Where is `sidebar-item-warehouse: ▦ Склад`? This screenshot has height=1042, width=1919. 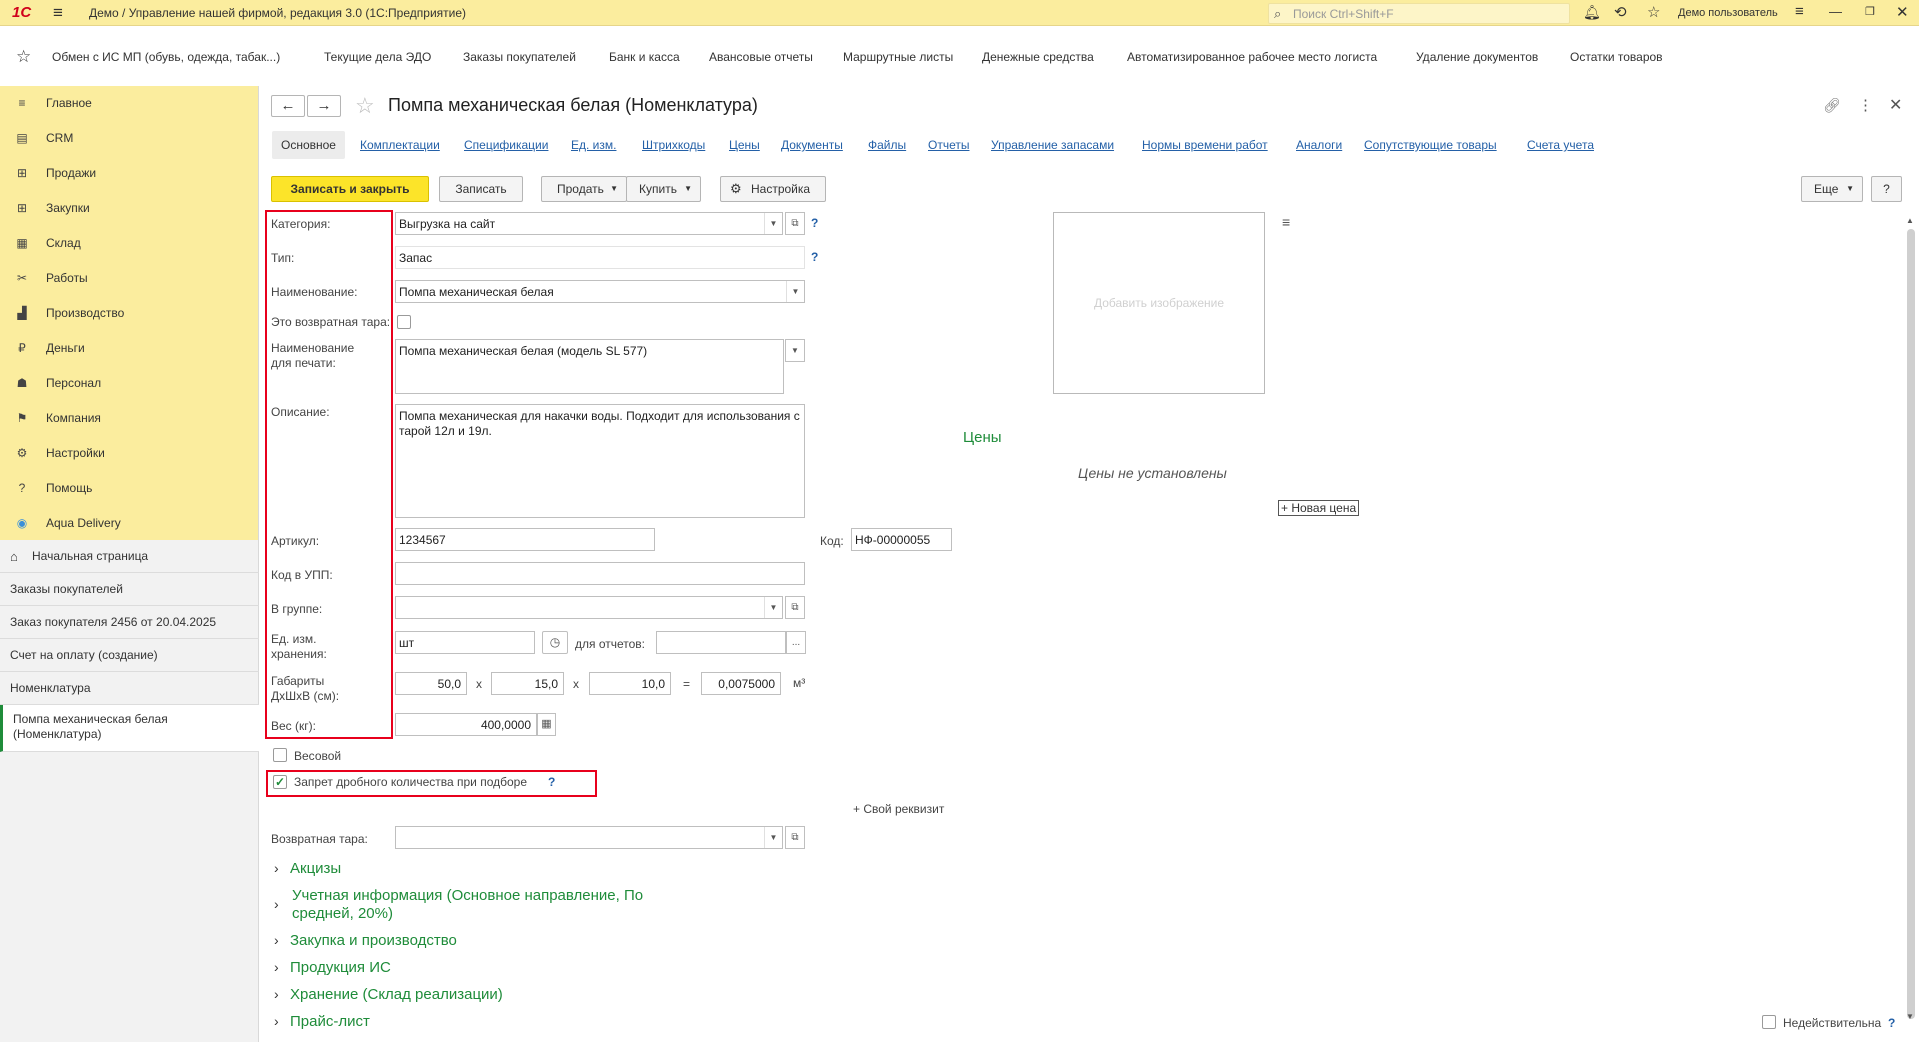 sidebar-item-warehouse: ▦ Склад is located at coordinates (129, 243).